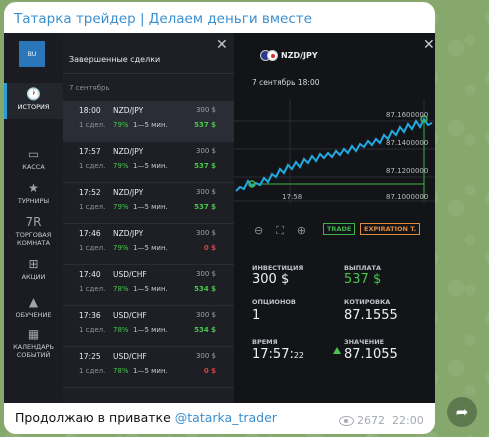  What do you see at coordinates (301, 230) in the screenshot?
I see `zoom-in-icon: ⊕` at bounding box center [301, 230].